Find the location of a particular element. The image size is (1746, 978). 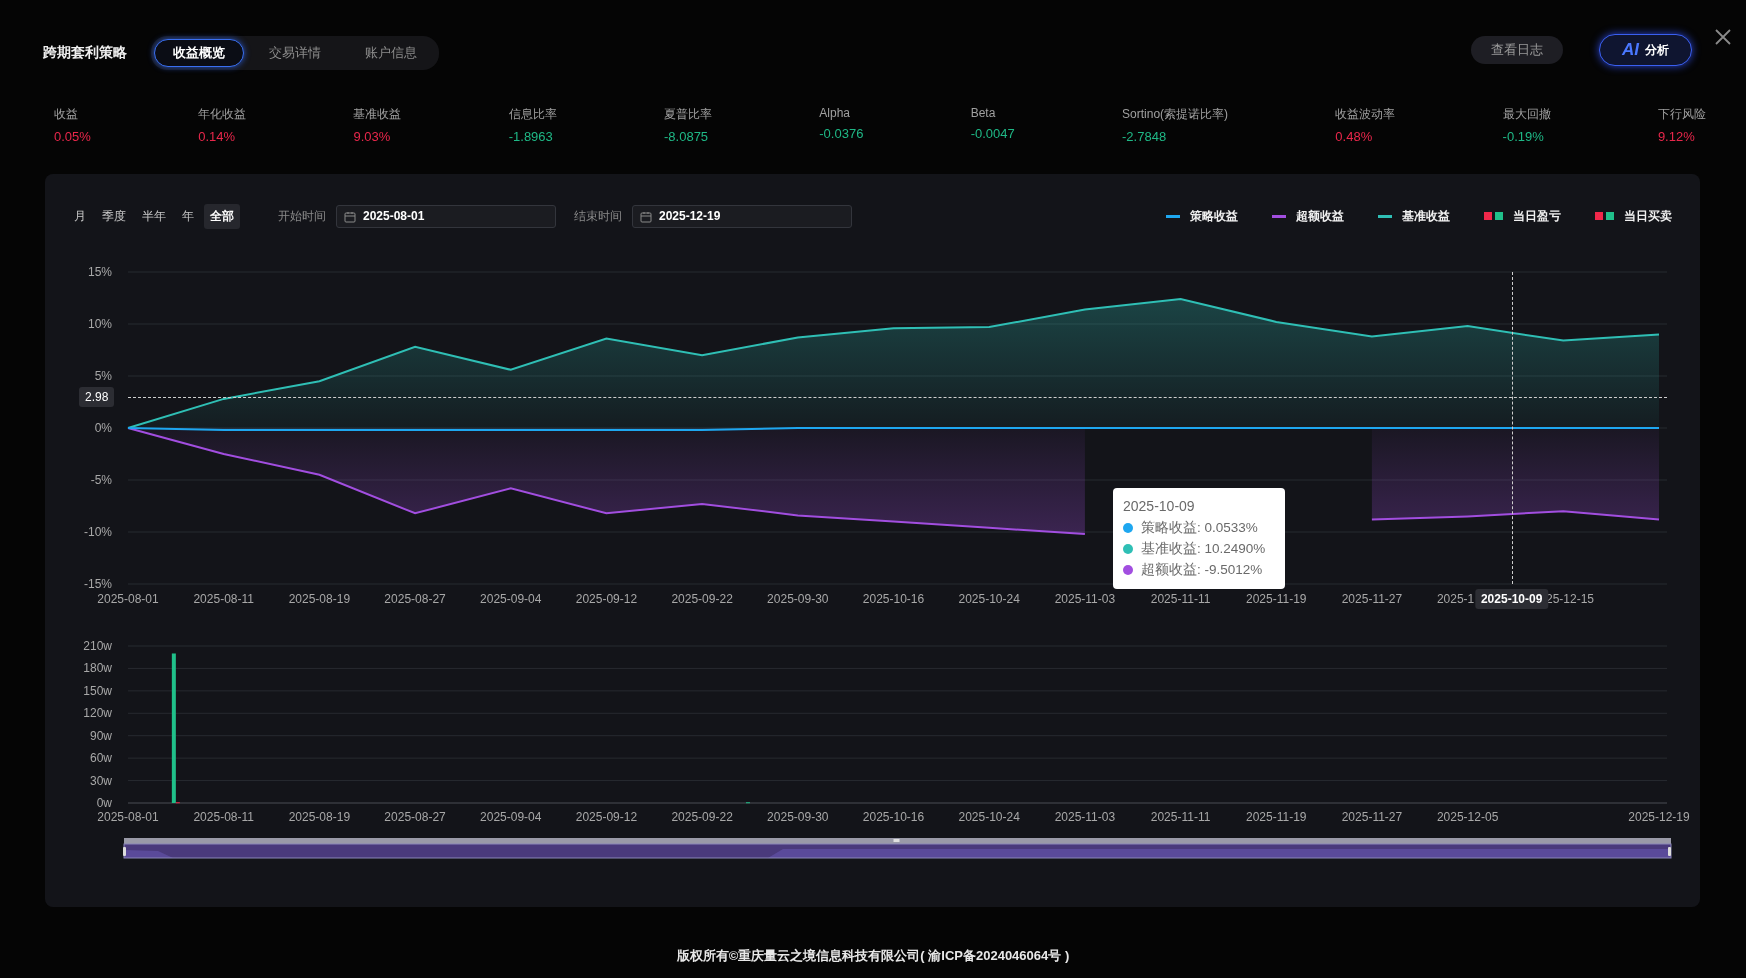

stat-value: 9.03% is located at coordinates (372, 136).